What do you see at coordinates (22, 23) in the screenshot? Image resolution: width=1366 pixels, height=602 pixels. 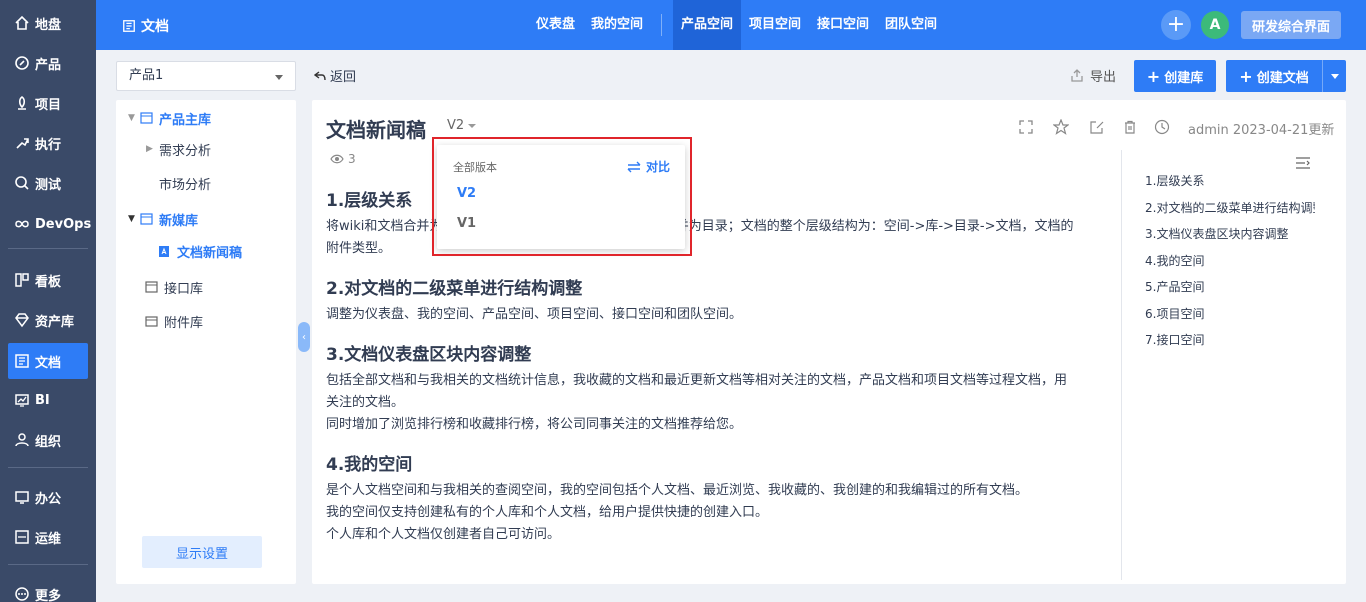 I see `home-icon` at bounding box center [22, 23].